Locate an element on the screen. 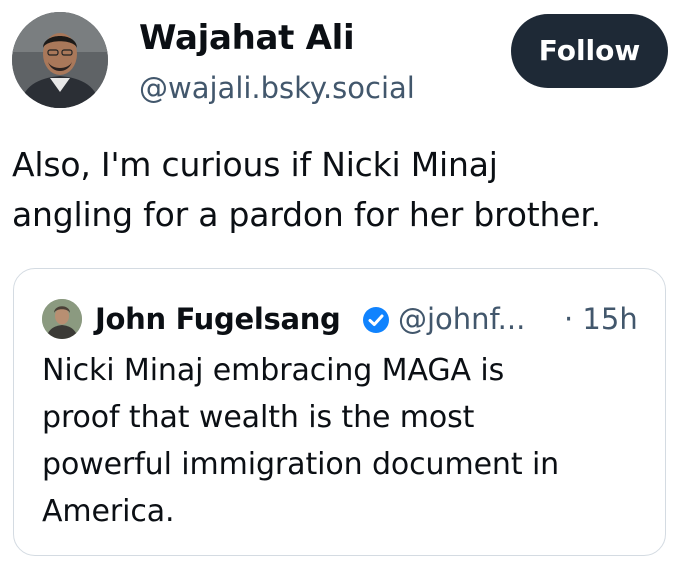 The height and width of the screenshot is (565, 680). quoted-author-name: John Fugelsang is located at coordinates (218, 319).